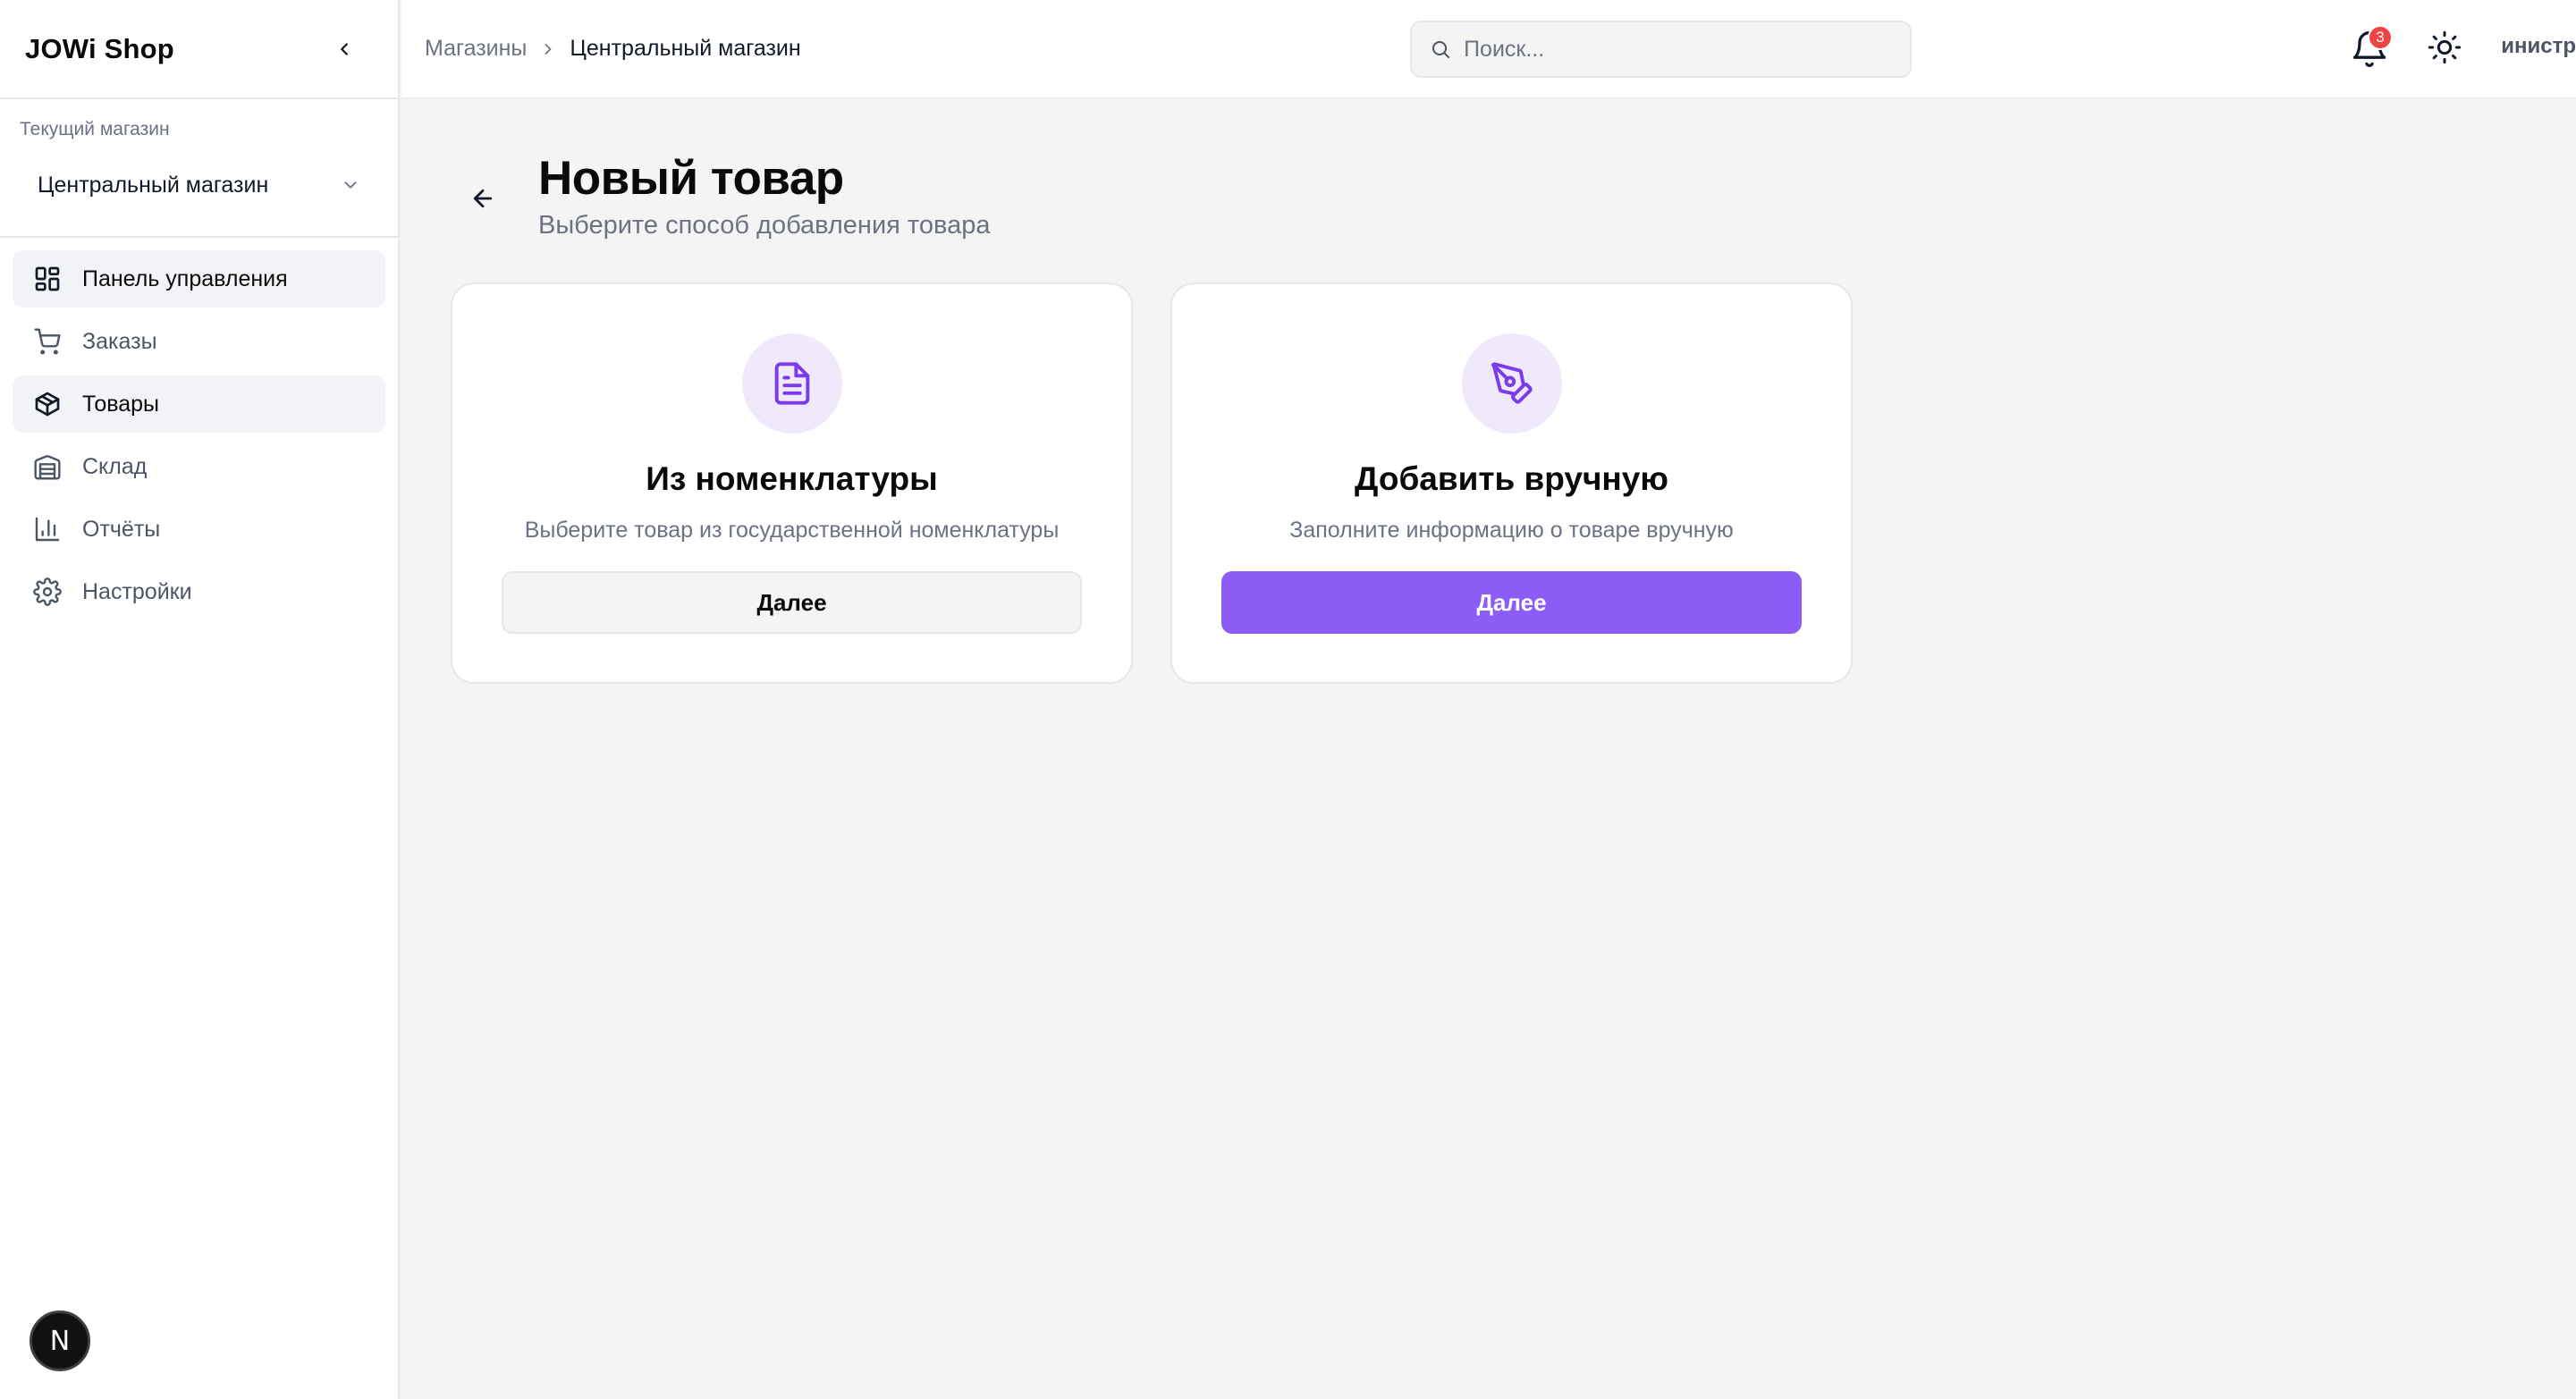  I want to click on collapse-sidebar-button, so click(344, 49).